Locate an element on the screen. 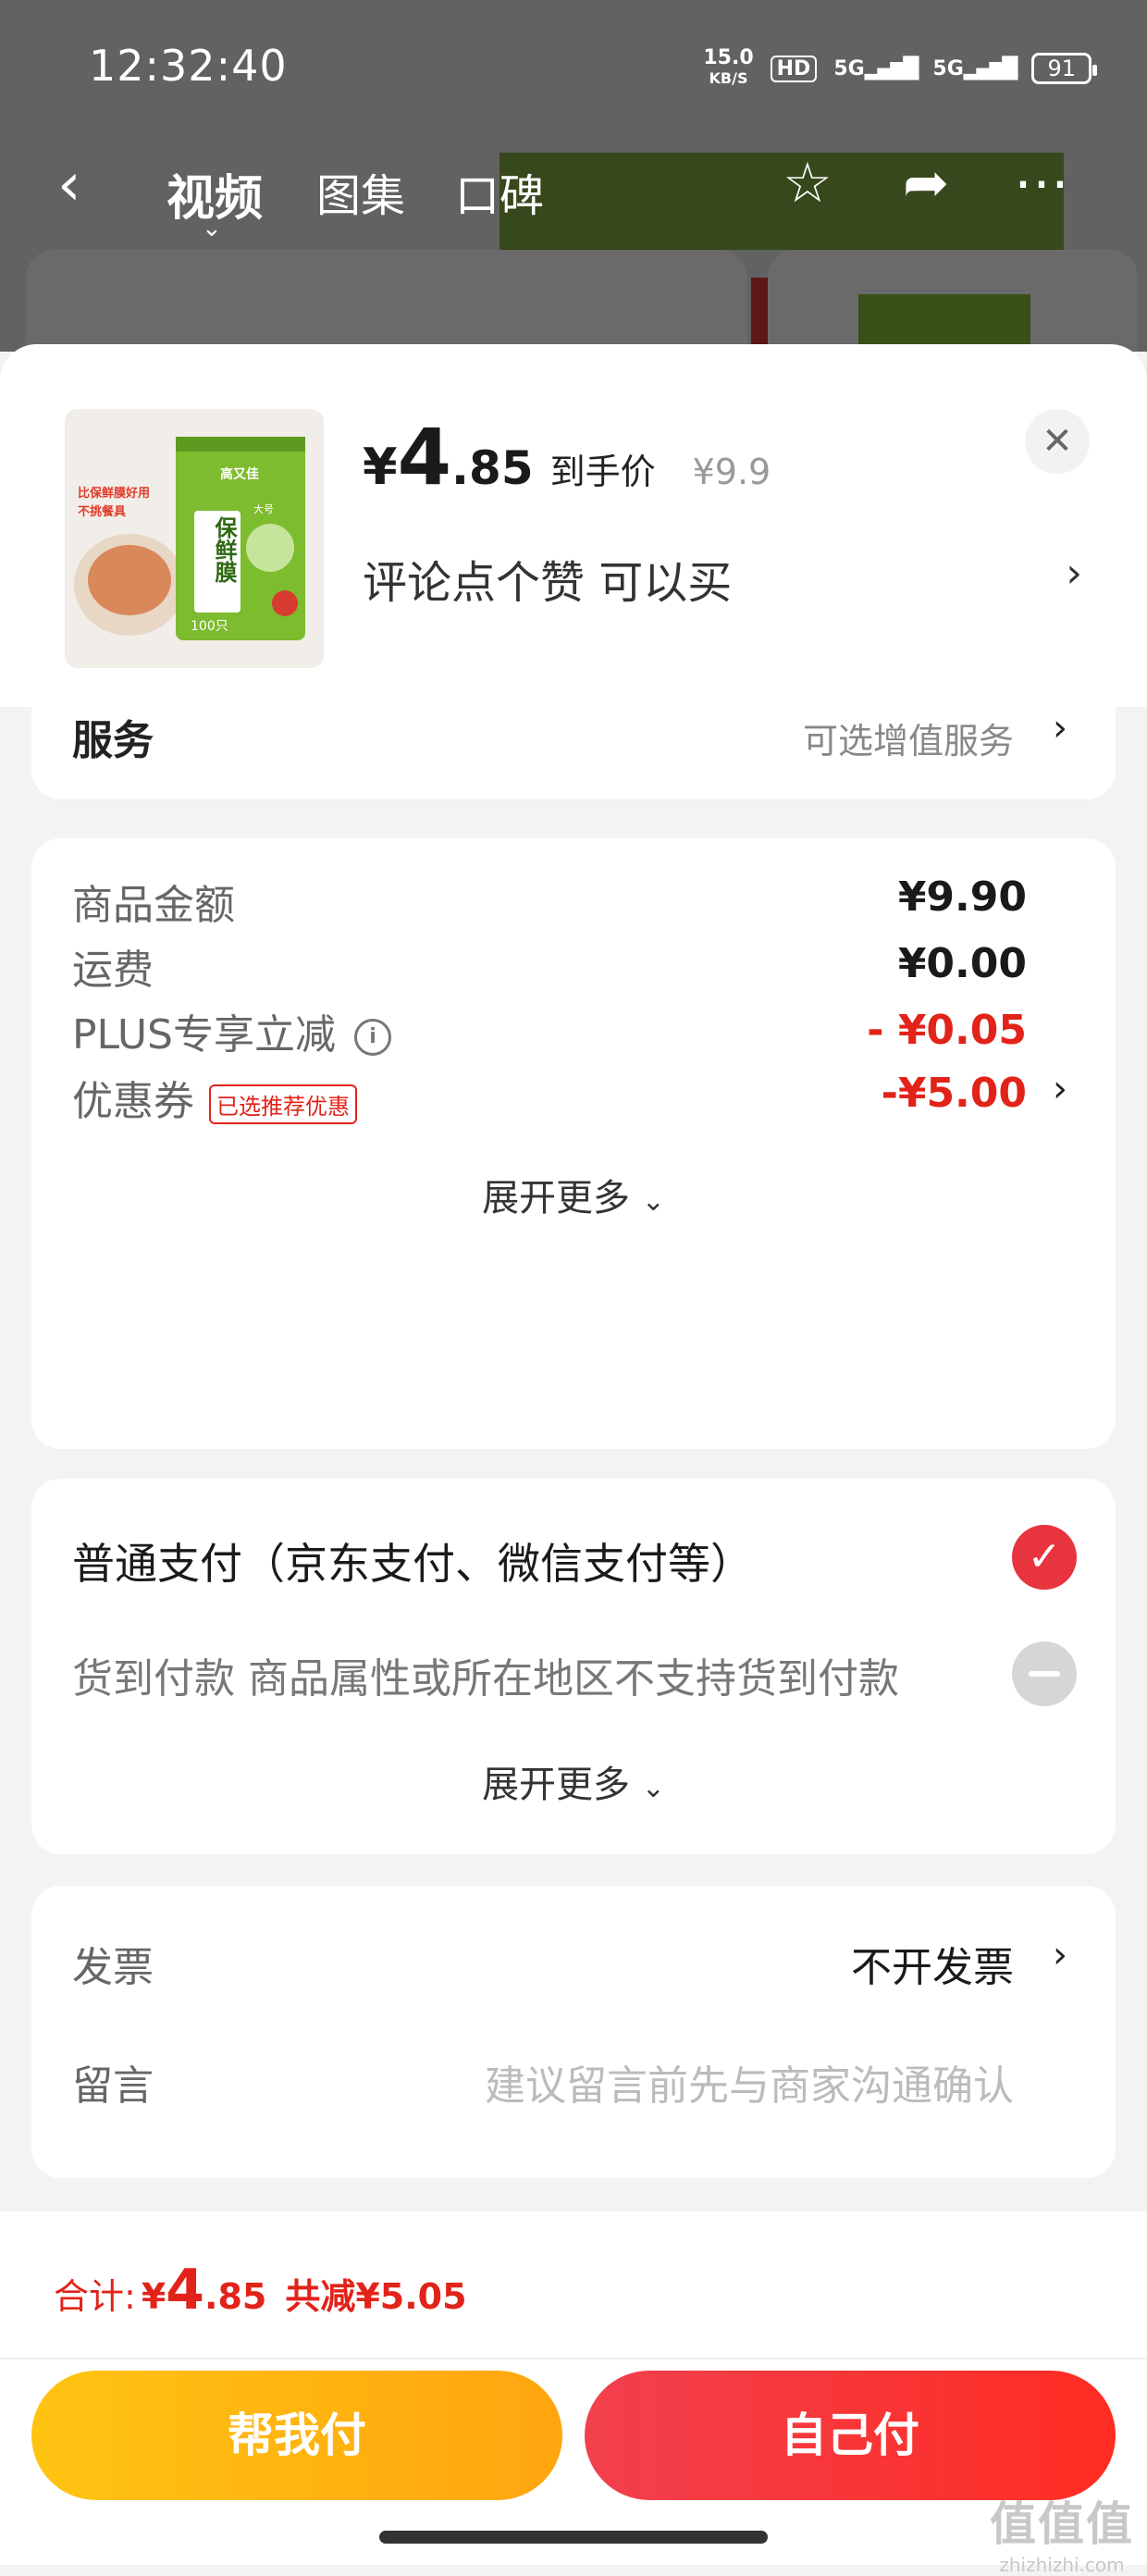 The height and width of the screenshot is (2576, 1147). final-price: ¥ 4 .85 到手价 ¥9.9 is located at coordinates (567, 457).